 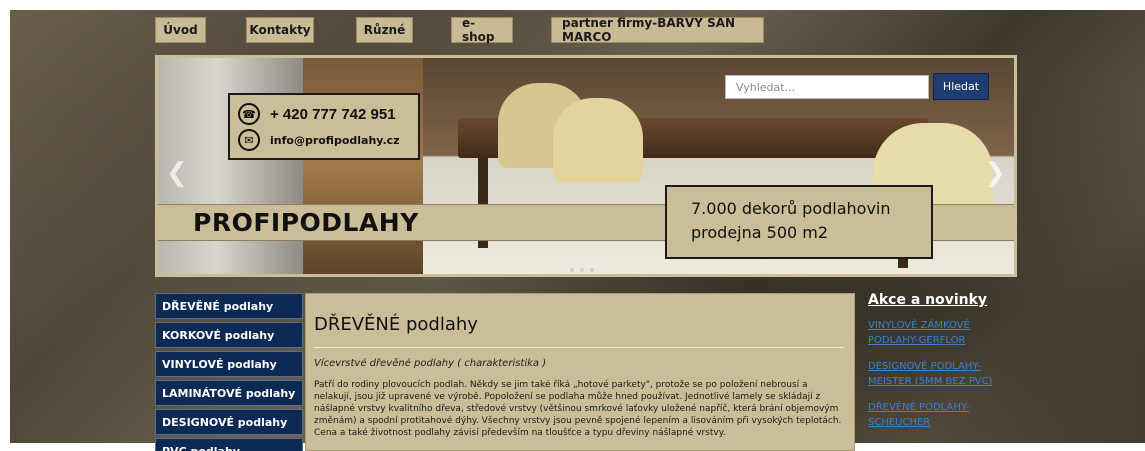 I want to click on chevron-right-icon: ❯, so click(x=995, y=173).